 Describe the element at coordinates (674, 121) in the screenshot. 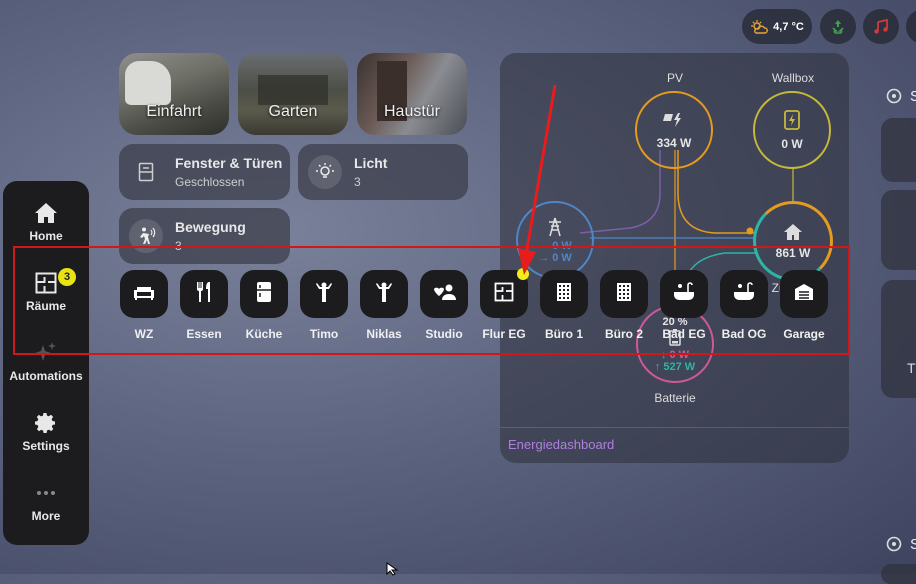

I see `solar-power-icon` at that location.